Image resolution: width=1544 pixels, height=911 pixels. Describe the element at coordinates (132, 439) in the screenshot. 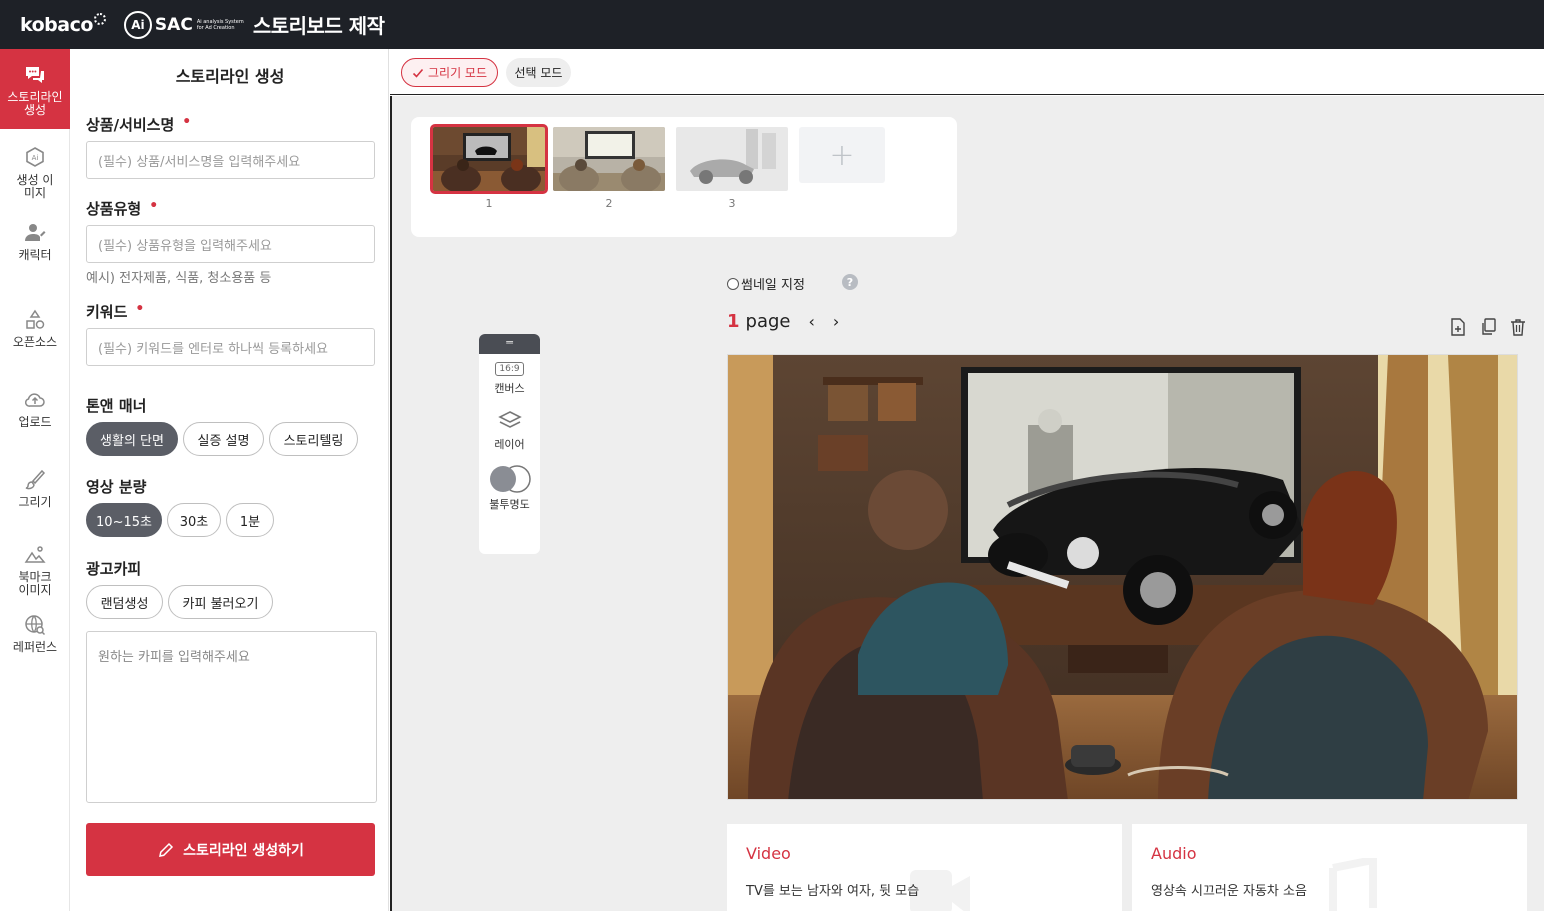

I see `tone-option-slice-of-life: 생활의 단면` at that location.